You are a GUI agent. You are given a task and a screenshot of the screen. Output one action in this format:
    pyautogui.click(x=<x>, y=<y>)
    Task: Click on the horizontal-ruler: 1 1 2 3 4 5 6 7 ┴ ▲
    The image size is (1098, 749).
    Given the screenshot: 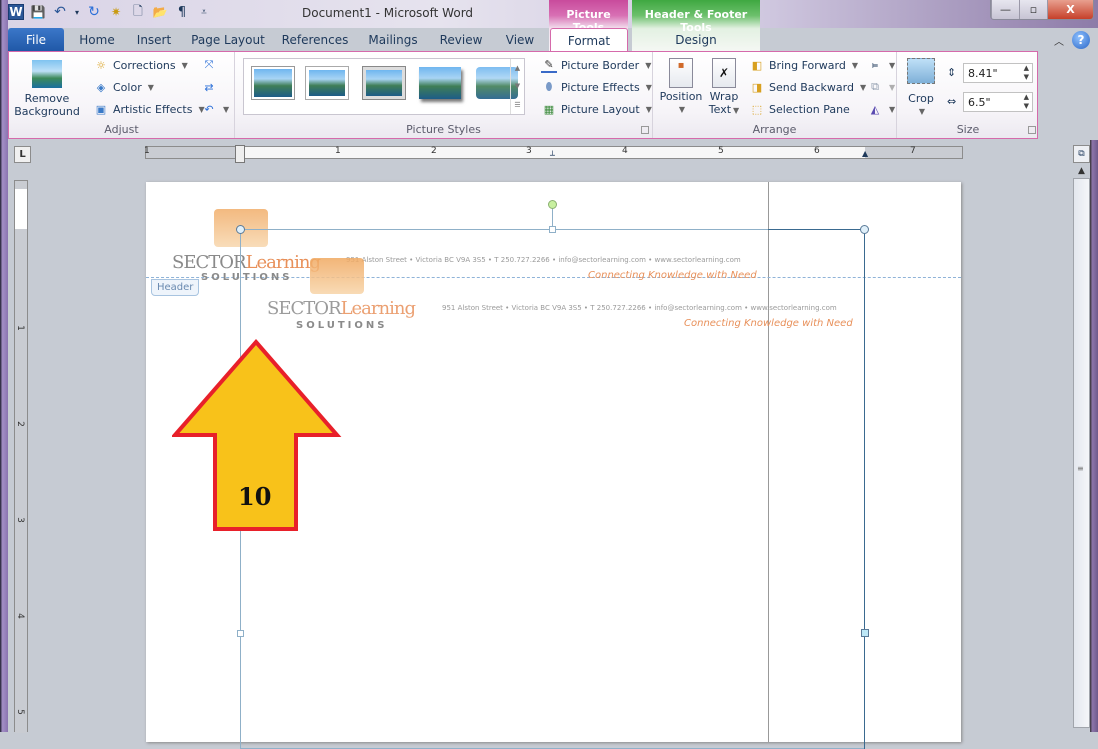 What is the action you would take?
    pyautogui.click(x=553, y=154)
    